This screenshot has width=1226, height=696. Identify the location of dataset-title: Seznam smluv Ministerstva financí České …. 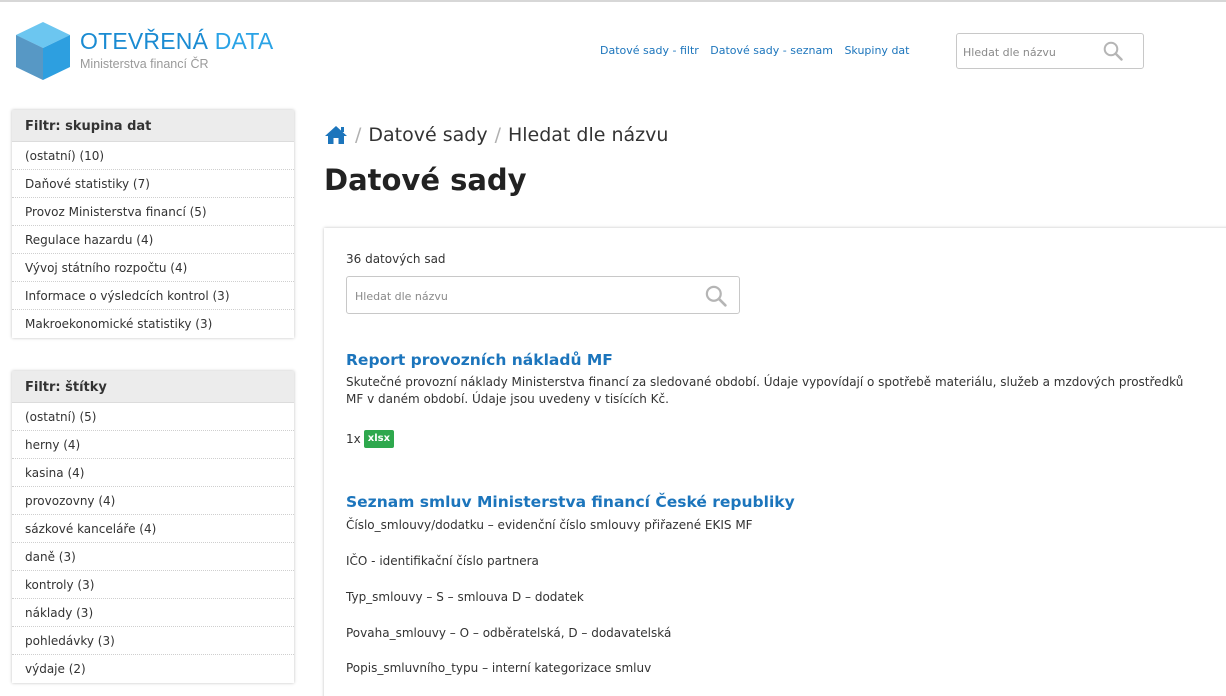
(570, 502).